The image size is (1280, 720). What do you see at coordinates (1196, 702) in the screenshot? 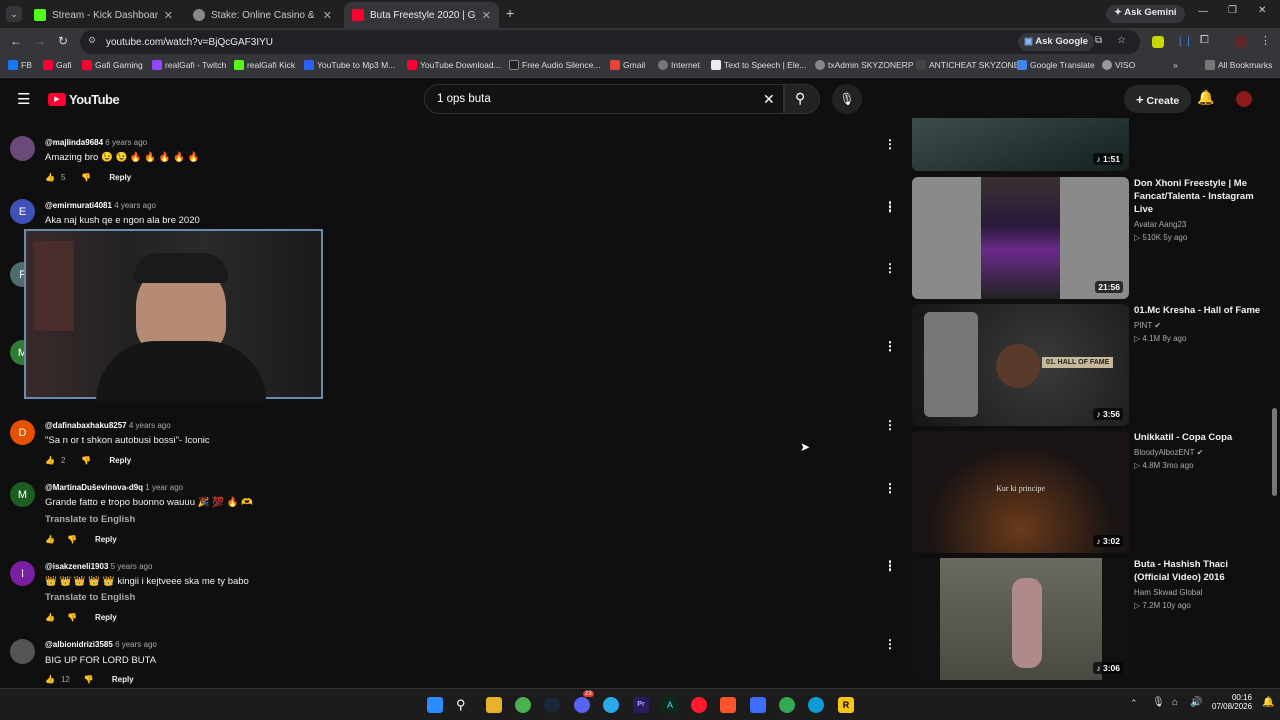
I see `volume-icon: 🔊` at bounding box center [1196, 702].